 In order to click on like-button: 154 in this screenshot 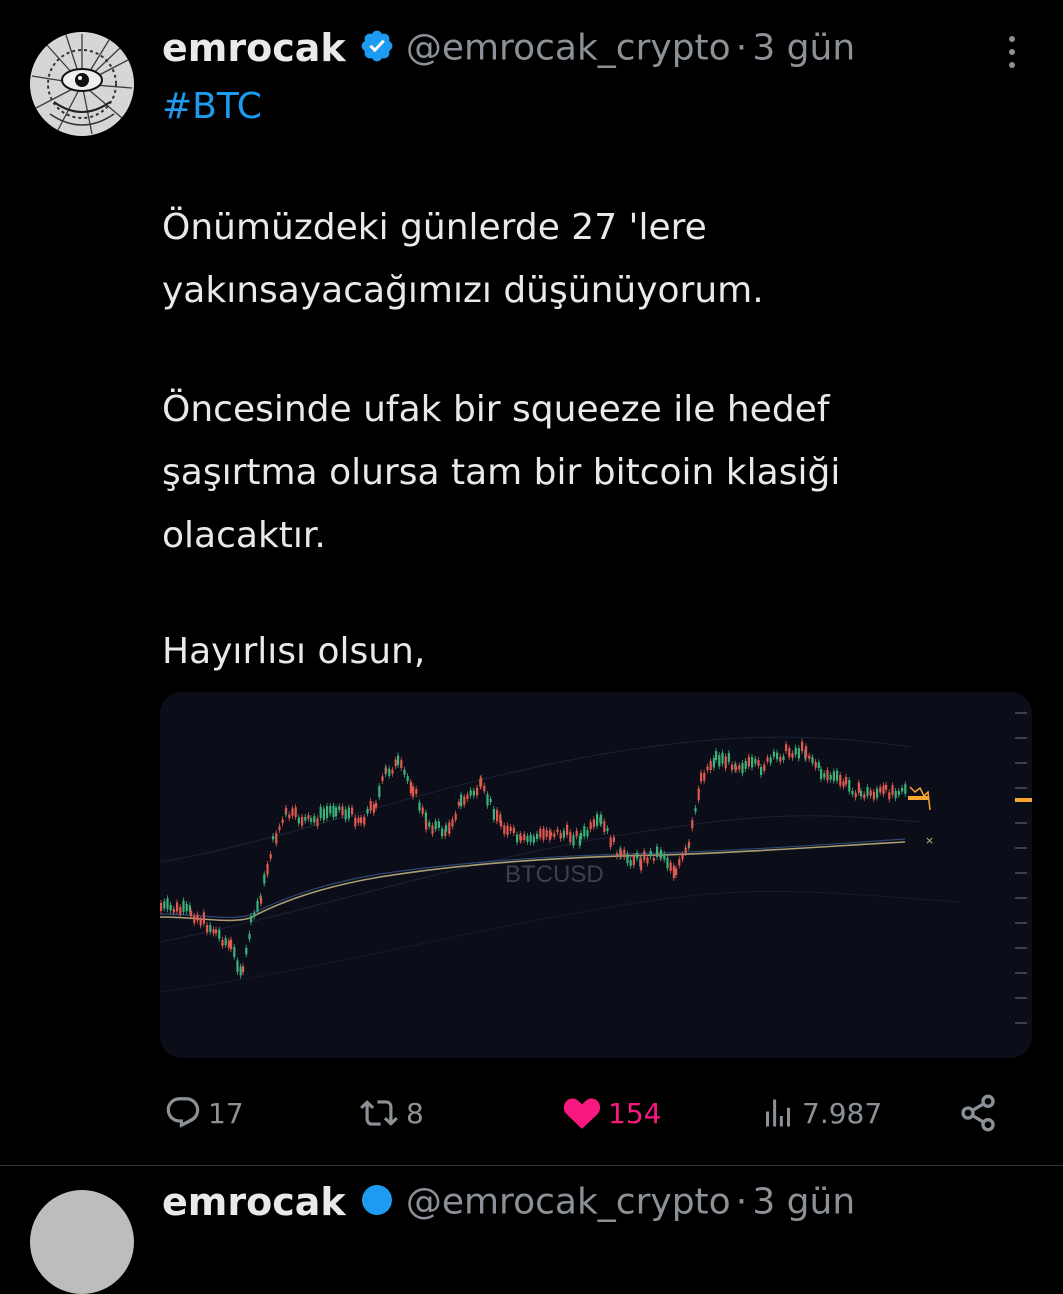, I will do `click(611, 1113)`.